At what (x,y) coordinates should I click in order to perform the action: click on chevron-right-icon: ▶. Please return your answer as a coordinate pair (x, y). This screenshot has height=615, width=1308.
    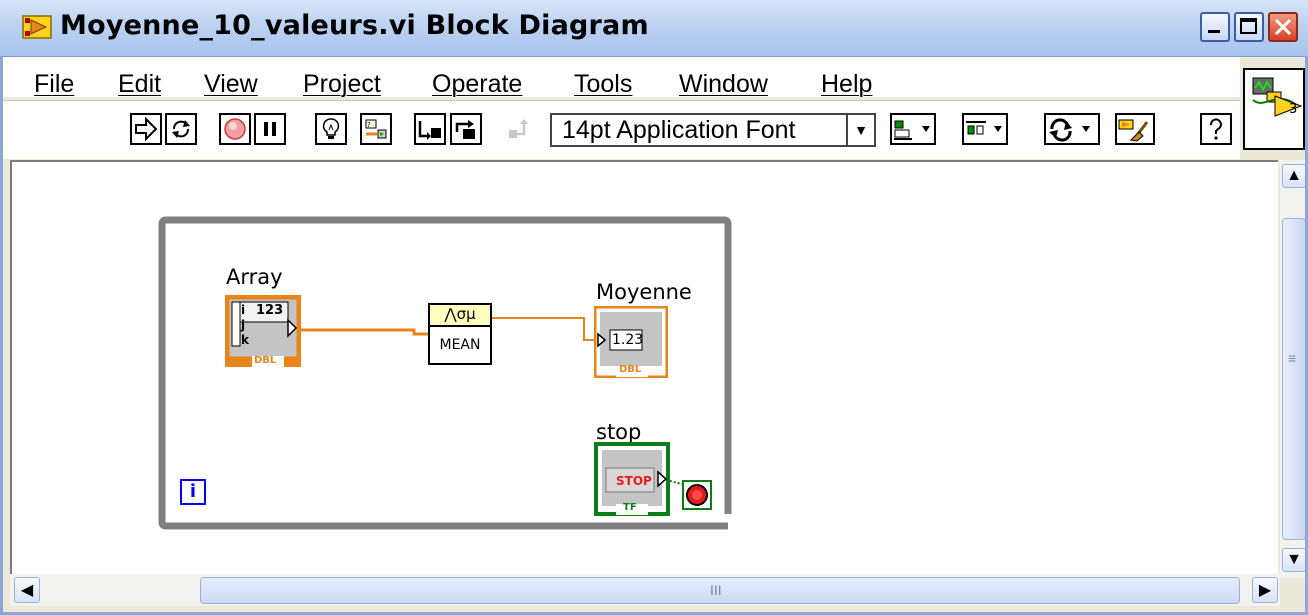
    Looking at the image, I should click on (1265, 590).